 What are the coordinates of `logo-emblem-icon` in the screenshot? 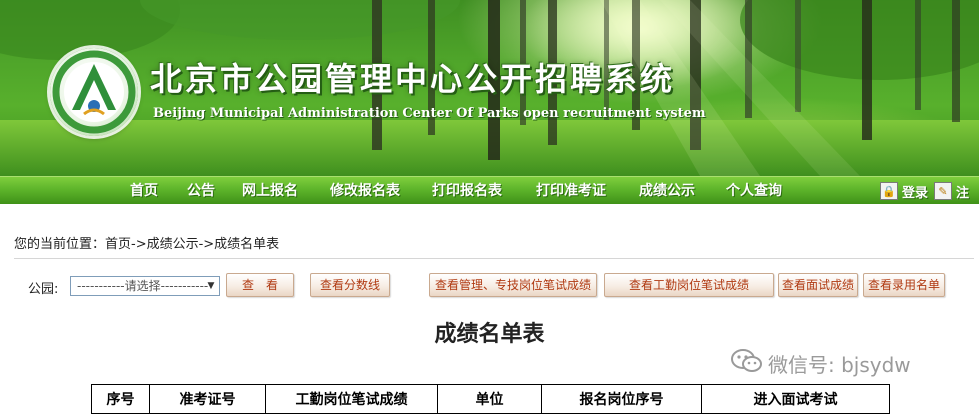 It's located at (94, 92).